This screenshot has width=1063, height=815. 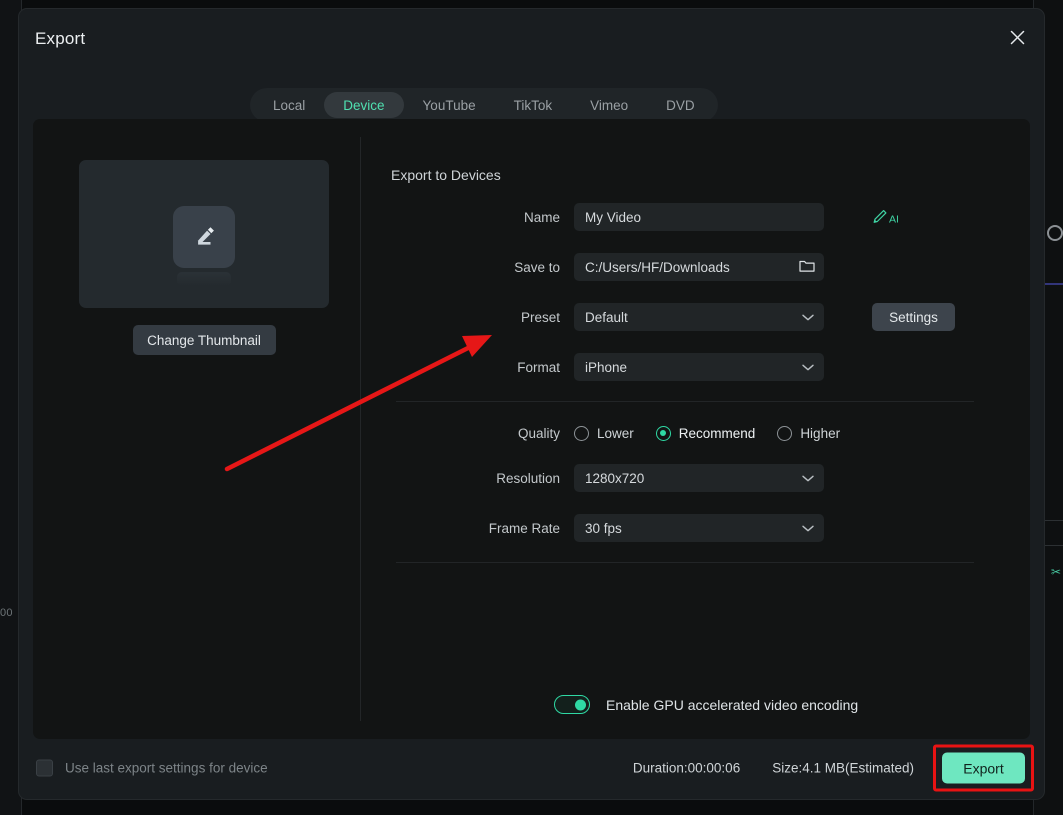 What do you see at coordinates (6, 613) in the screenshot?
I see `background-left-timecode: 00` at bounding box center [6, 613].